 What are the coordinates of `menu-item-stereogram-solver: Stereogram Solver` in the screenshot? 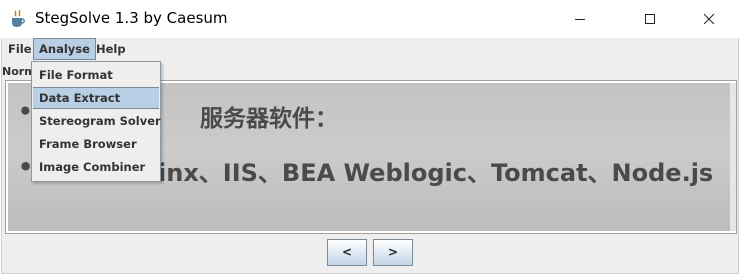 It's located at (97, 121).